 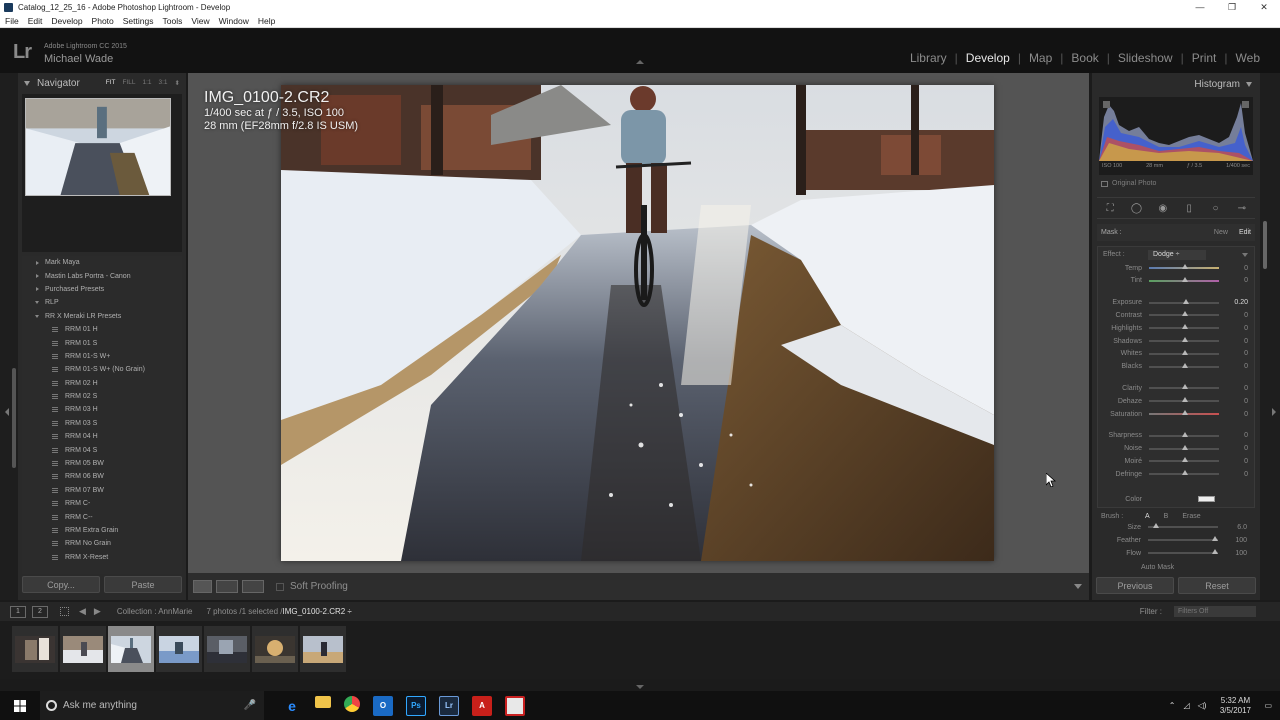 What do you see at coordinates (102, 356) in the screenshot?
I see `preset-item: RRM 01-S W+` at bounding box center [102, 356].